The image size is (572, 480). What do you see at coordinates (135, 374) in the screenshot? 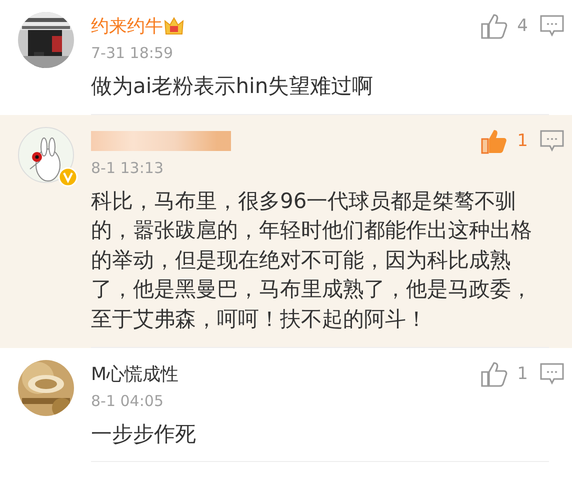
I see `username: M心慌成性` at bounding box center [135, 374].